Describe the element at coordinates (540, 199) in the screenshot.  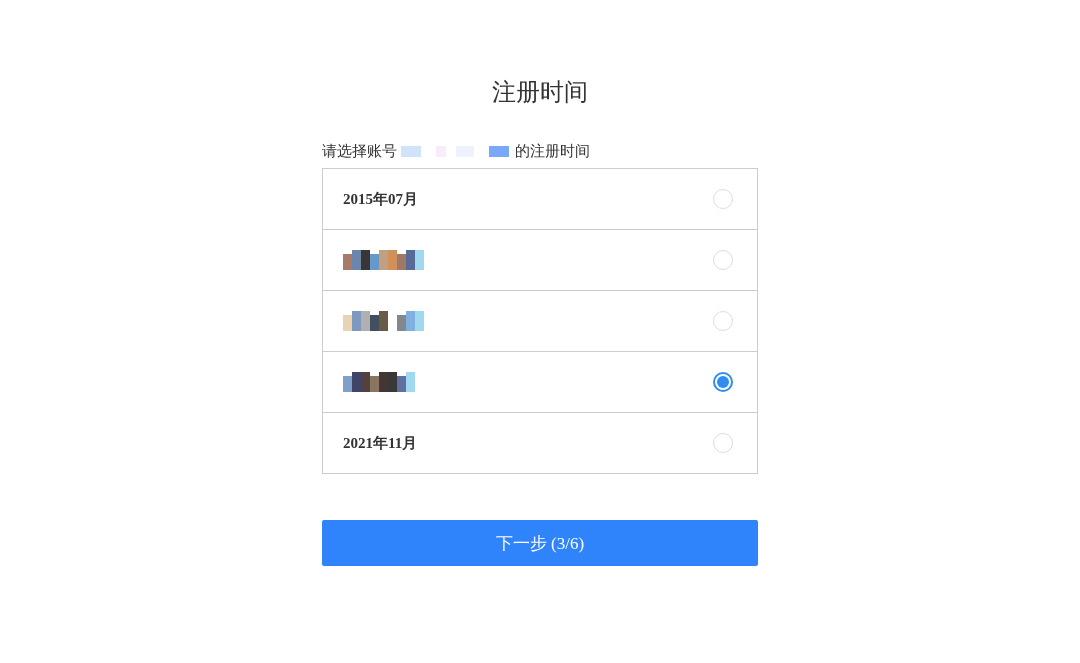
I see `option-row: 2015年07月` at that location.